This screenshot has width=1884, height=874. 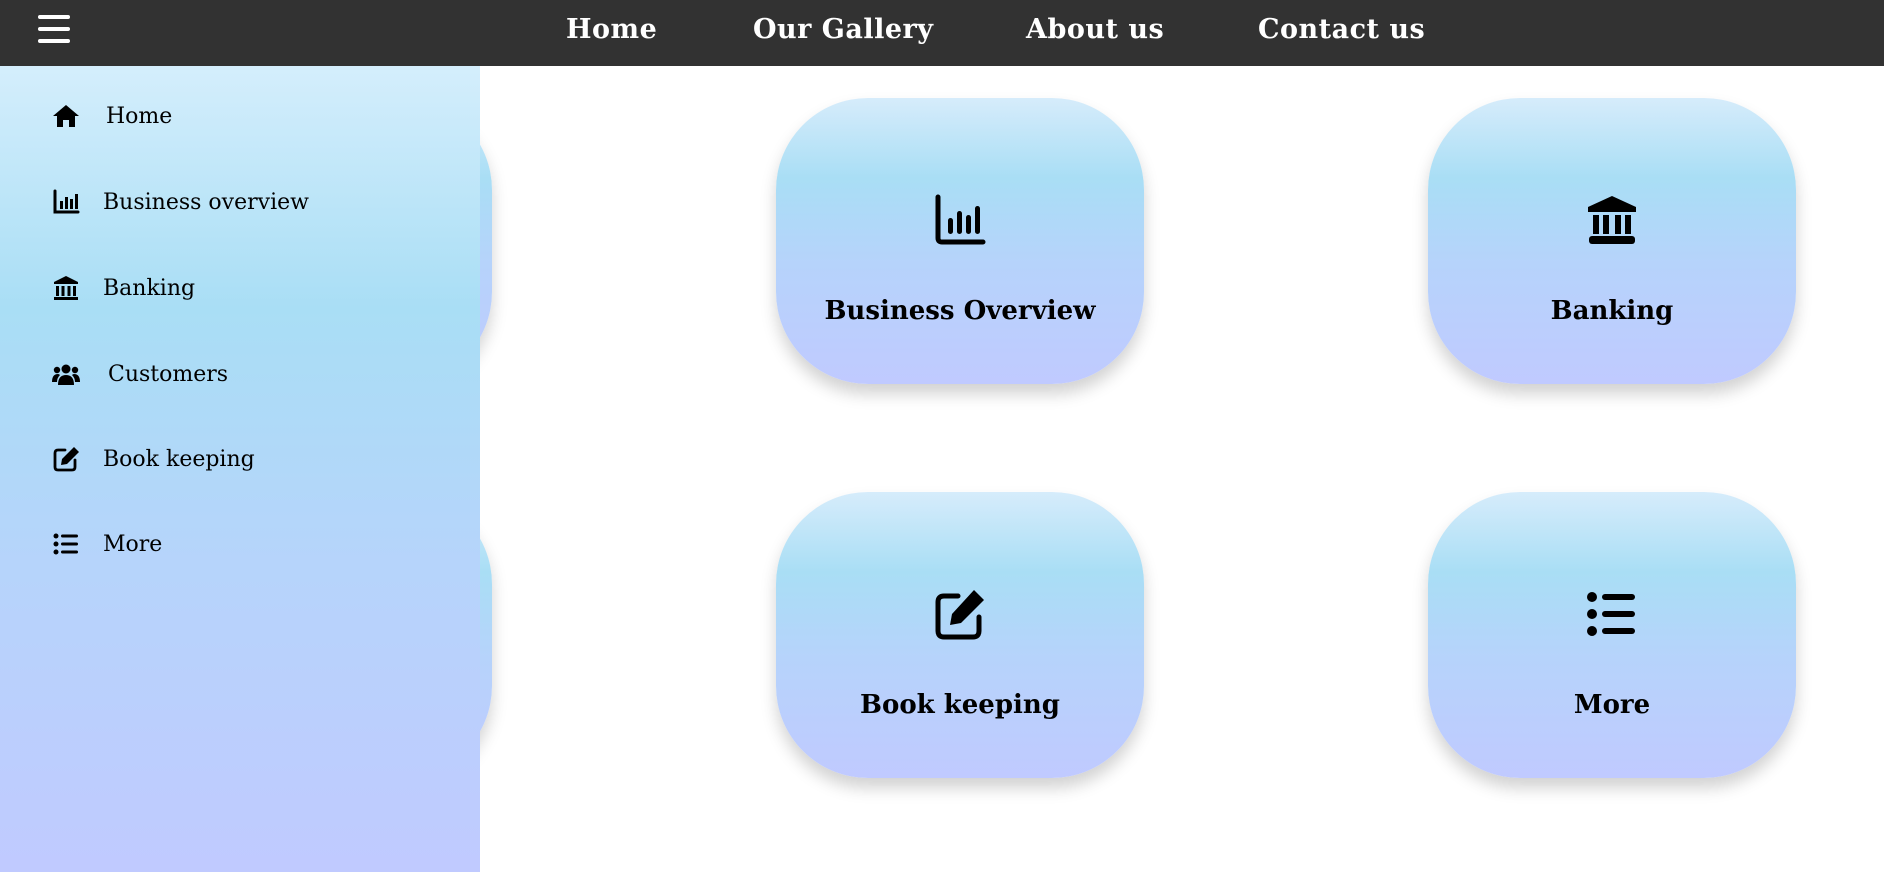 I want to click on card-label: Book keeping, so click(x=960, y=705).